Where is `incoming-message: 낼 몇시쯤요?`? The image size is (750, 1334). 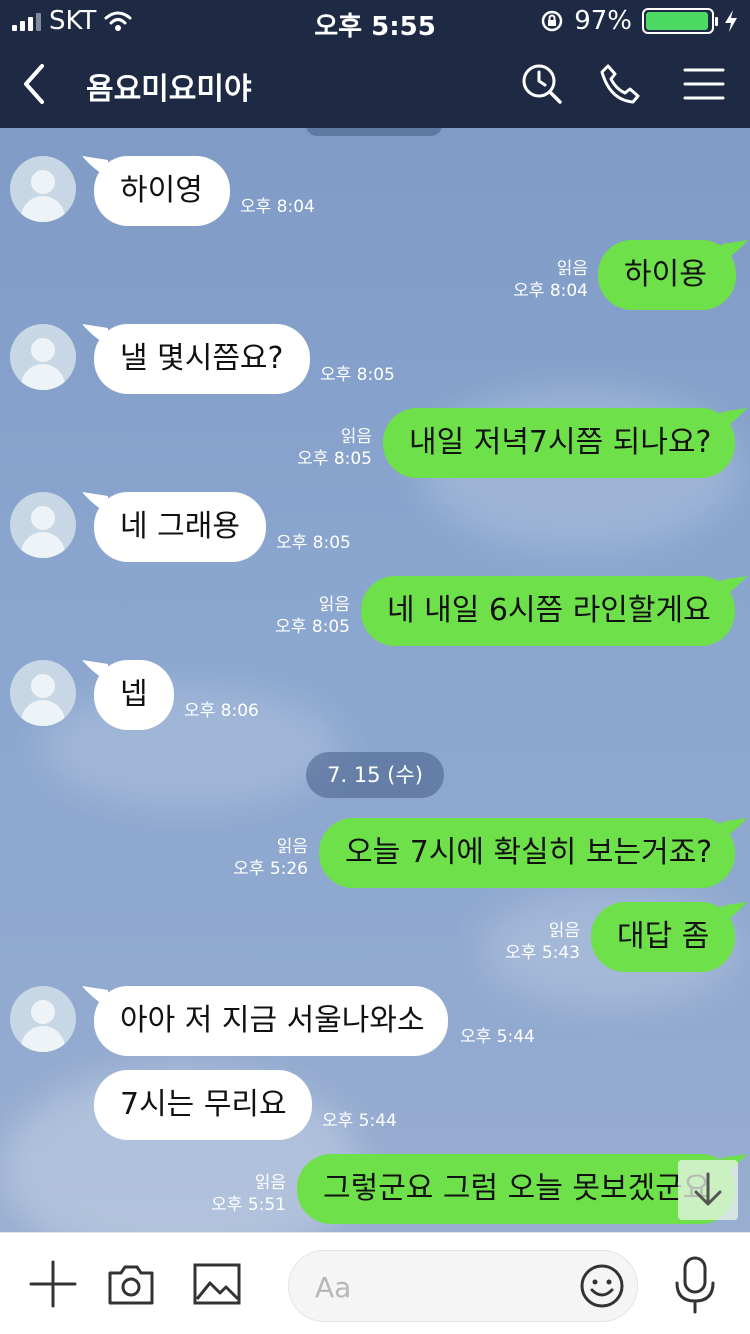 incoming-message: 낼 몇시쯤요? is located at coordinates (196, 359).